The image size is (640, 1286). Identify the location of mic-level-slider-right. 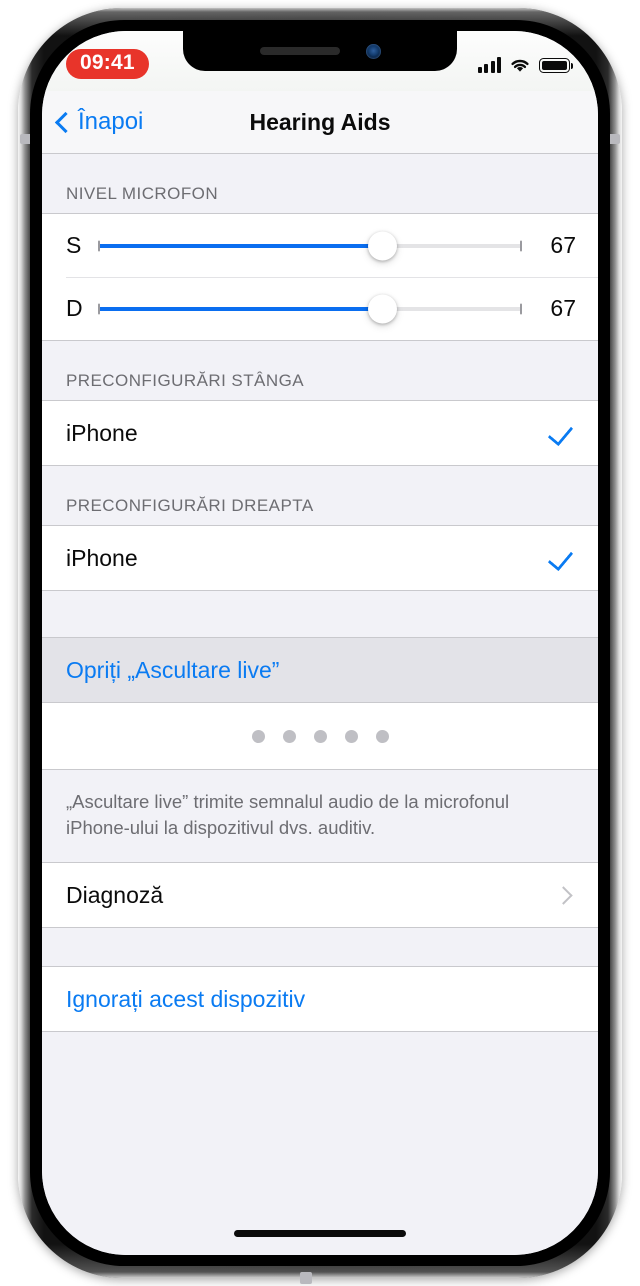
(310, 309).